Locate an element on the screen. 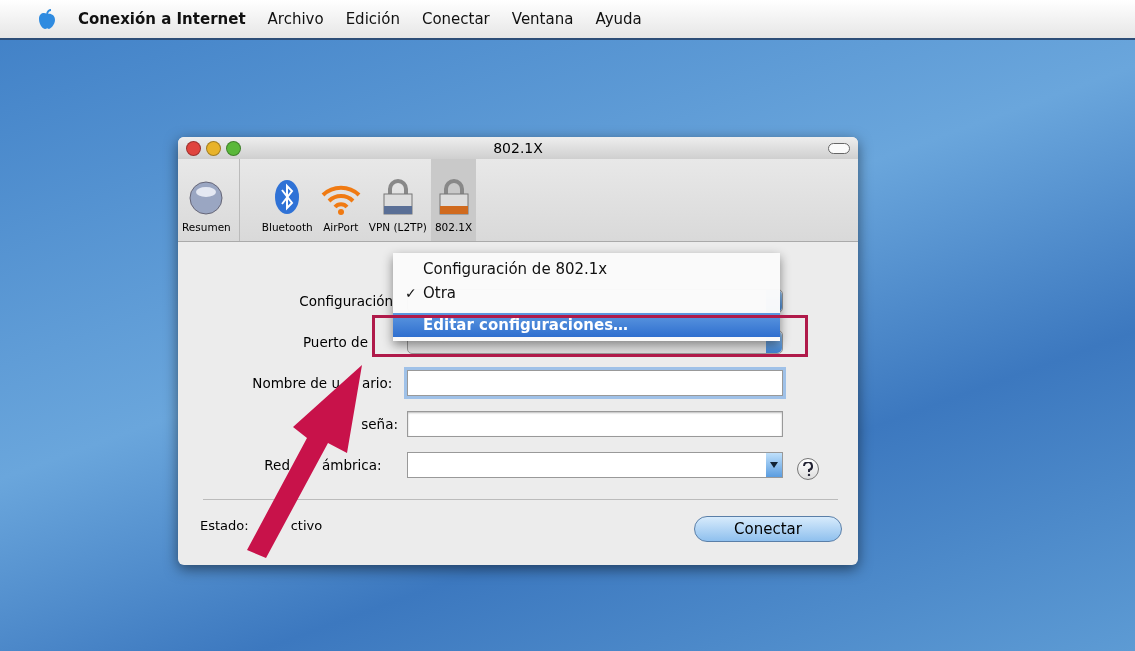 The height and width of the screenshot is (651, 1135). field-label: Red is located at coordinates (277, 464).